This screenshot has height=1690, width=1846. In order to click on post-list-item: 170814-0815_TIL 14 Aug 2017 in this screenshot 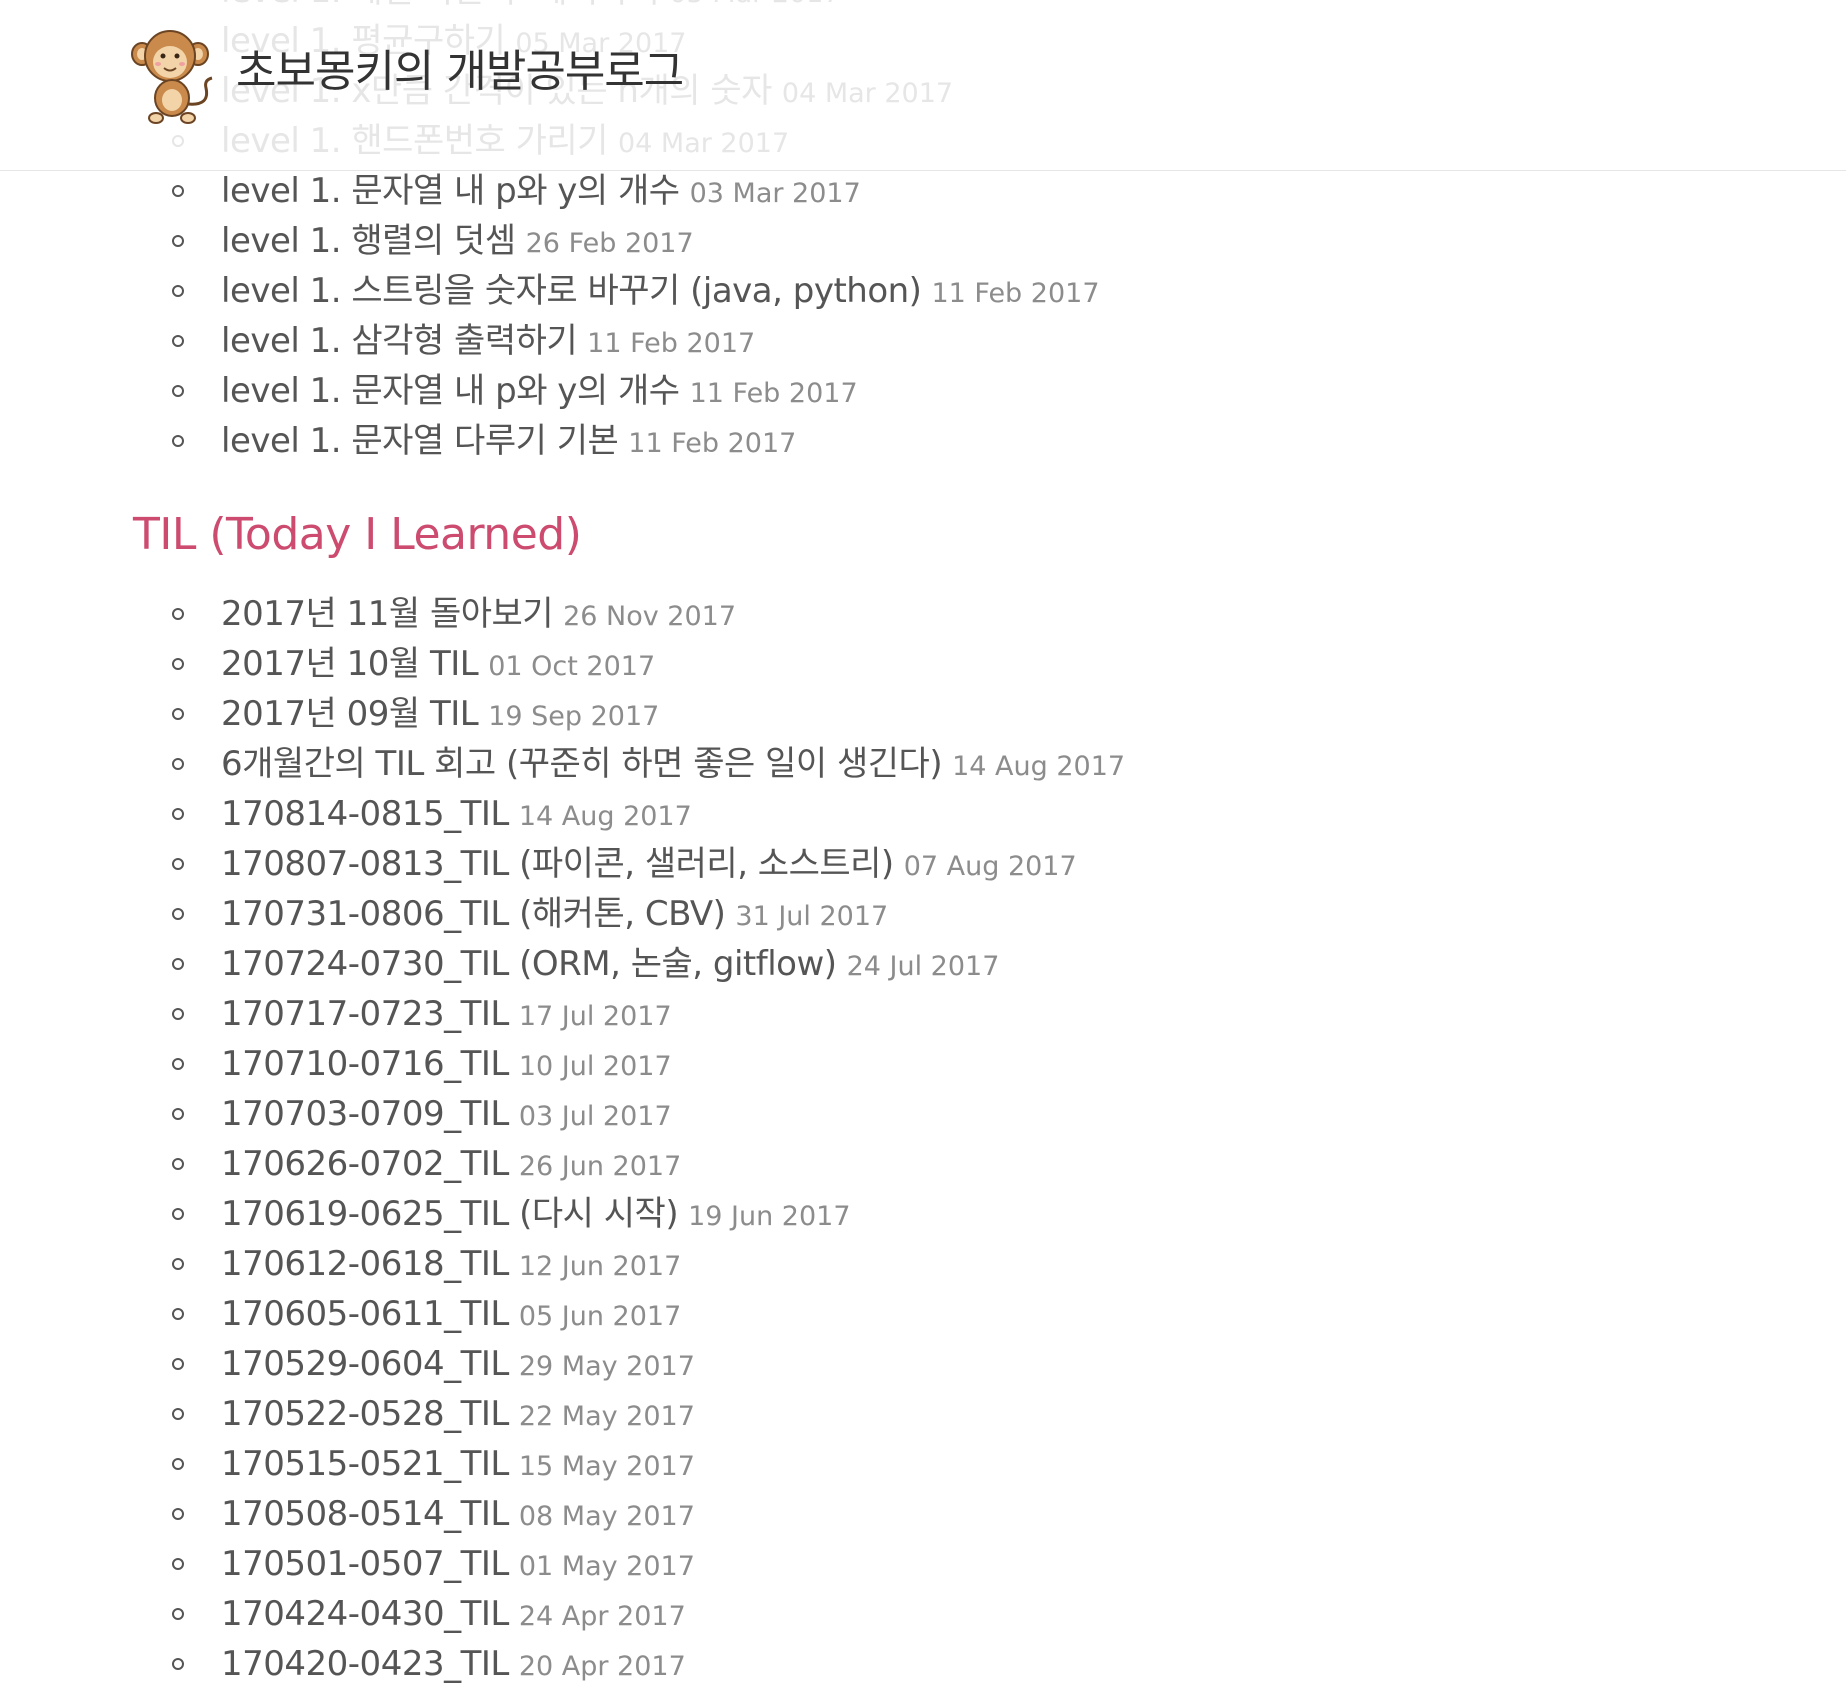, I will do `click(562, 814)`.